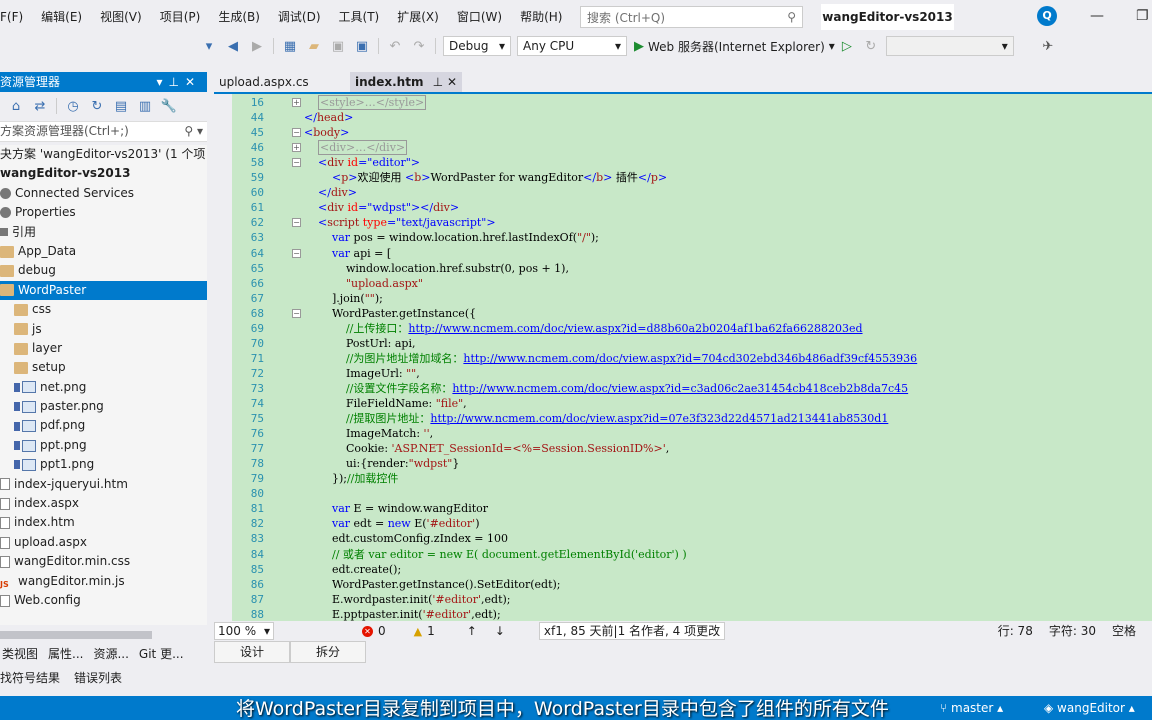  Describe the element at coordinates (103, 212) in the screenshot. I see `tree-item: Properties` at that location.